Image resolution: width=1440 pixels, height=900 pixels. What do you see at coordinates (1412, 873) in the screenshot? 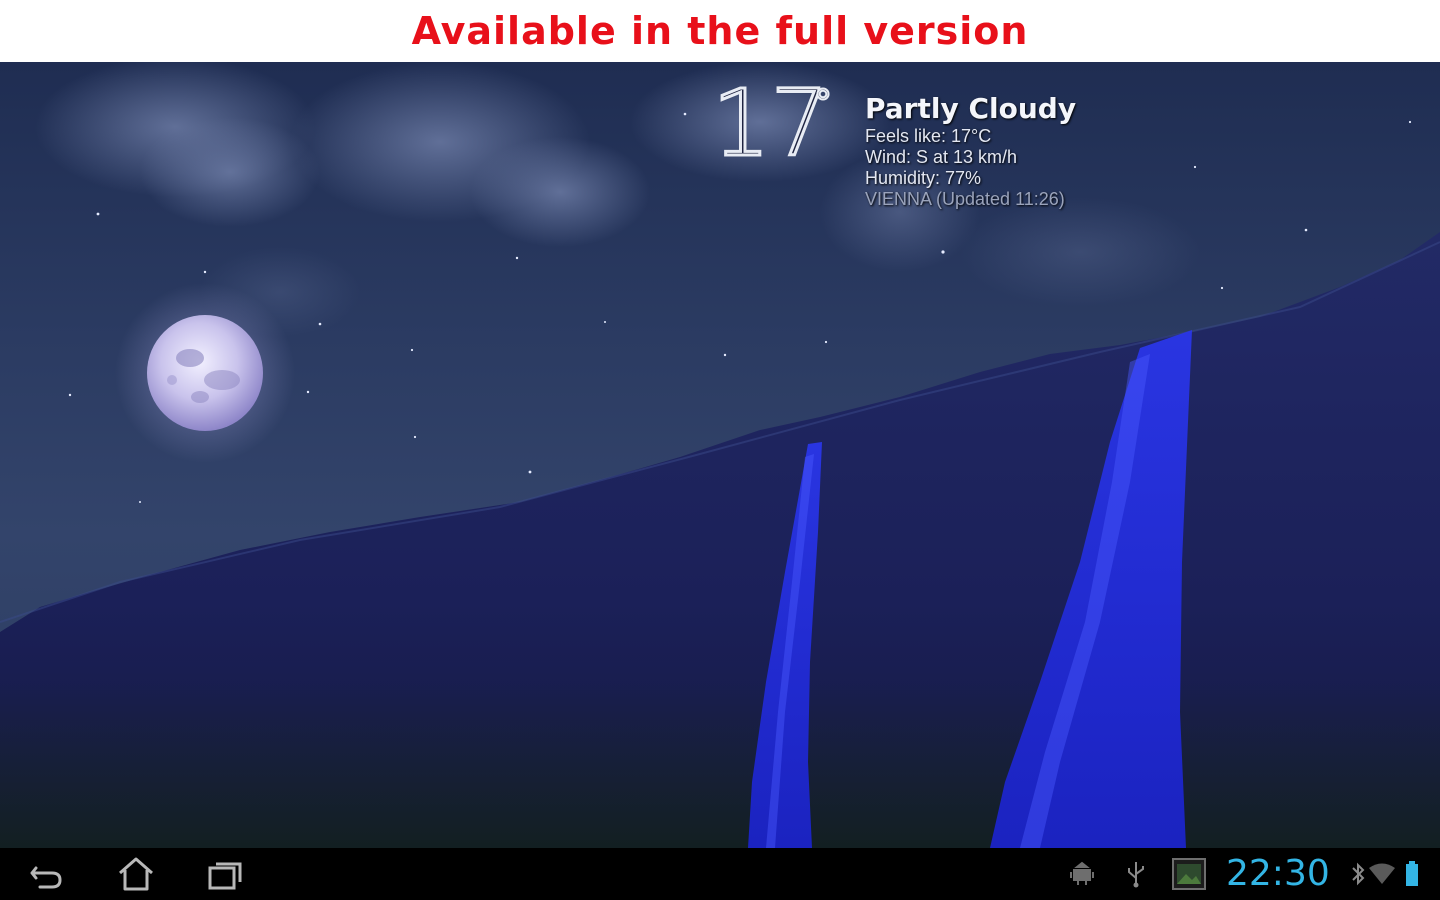
I see `battery-icon` at bounding box center [1412, 873].